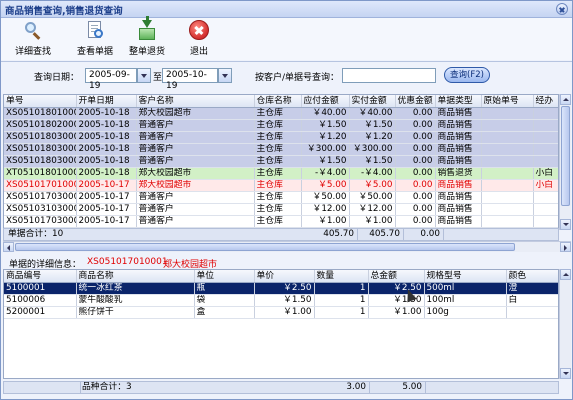 The image size is (573, 400). I want to click on table-cell: XS051017010001, so click(40, 185).